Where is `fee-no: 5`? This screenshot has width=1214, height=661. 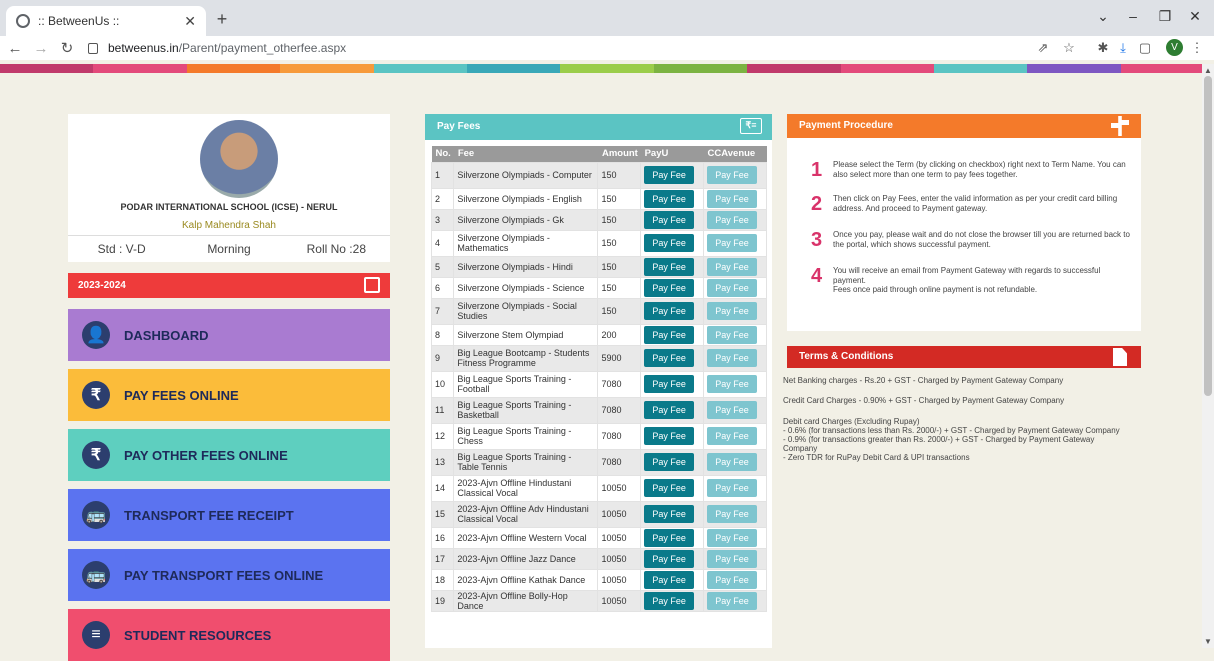
fee-no: 5 is located at coordinates (442, 266).